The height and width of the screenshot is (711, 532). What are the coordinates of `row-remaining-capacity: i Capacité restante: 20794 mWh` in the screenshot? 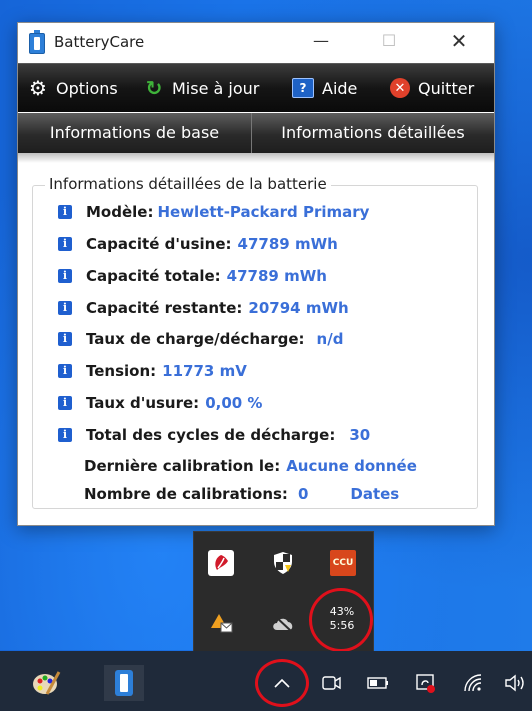 It's located at (203, 308).